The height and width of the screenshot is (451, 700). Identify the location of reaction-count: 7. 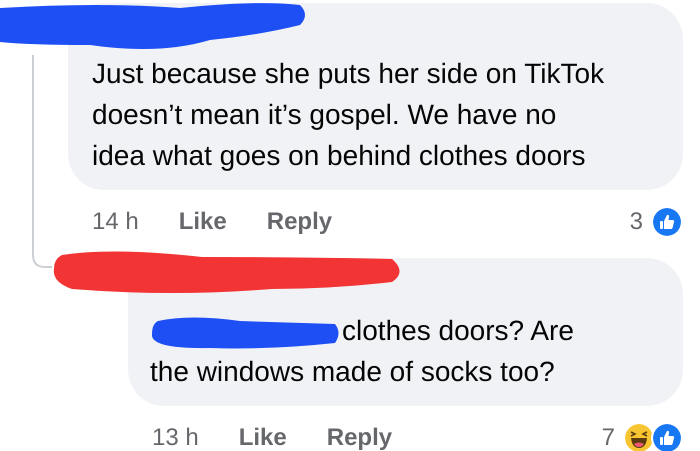
(608, 437).